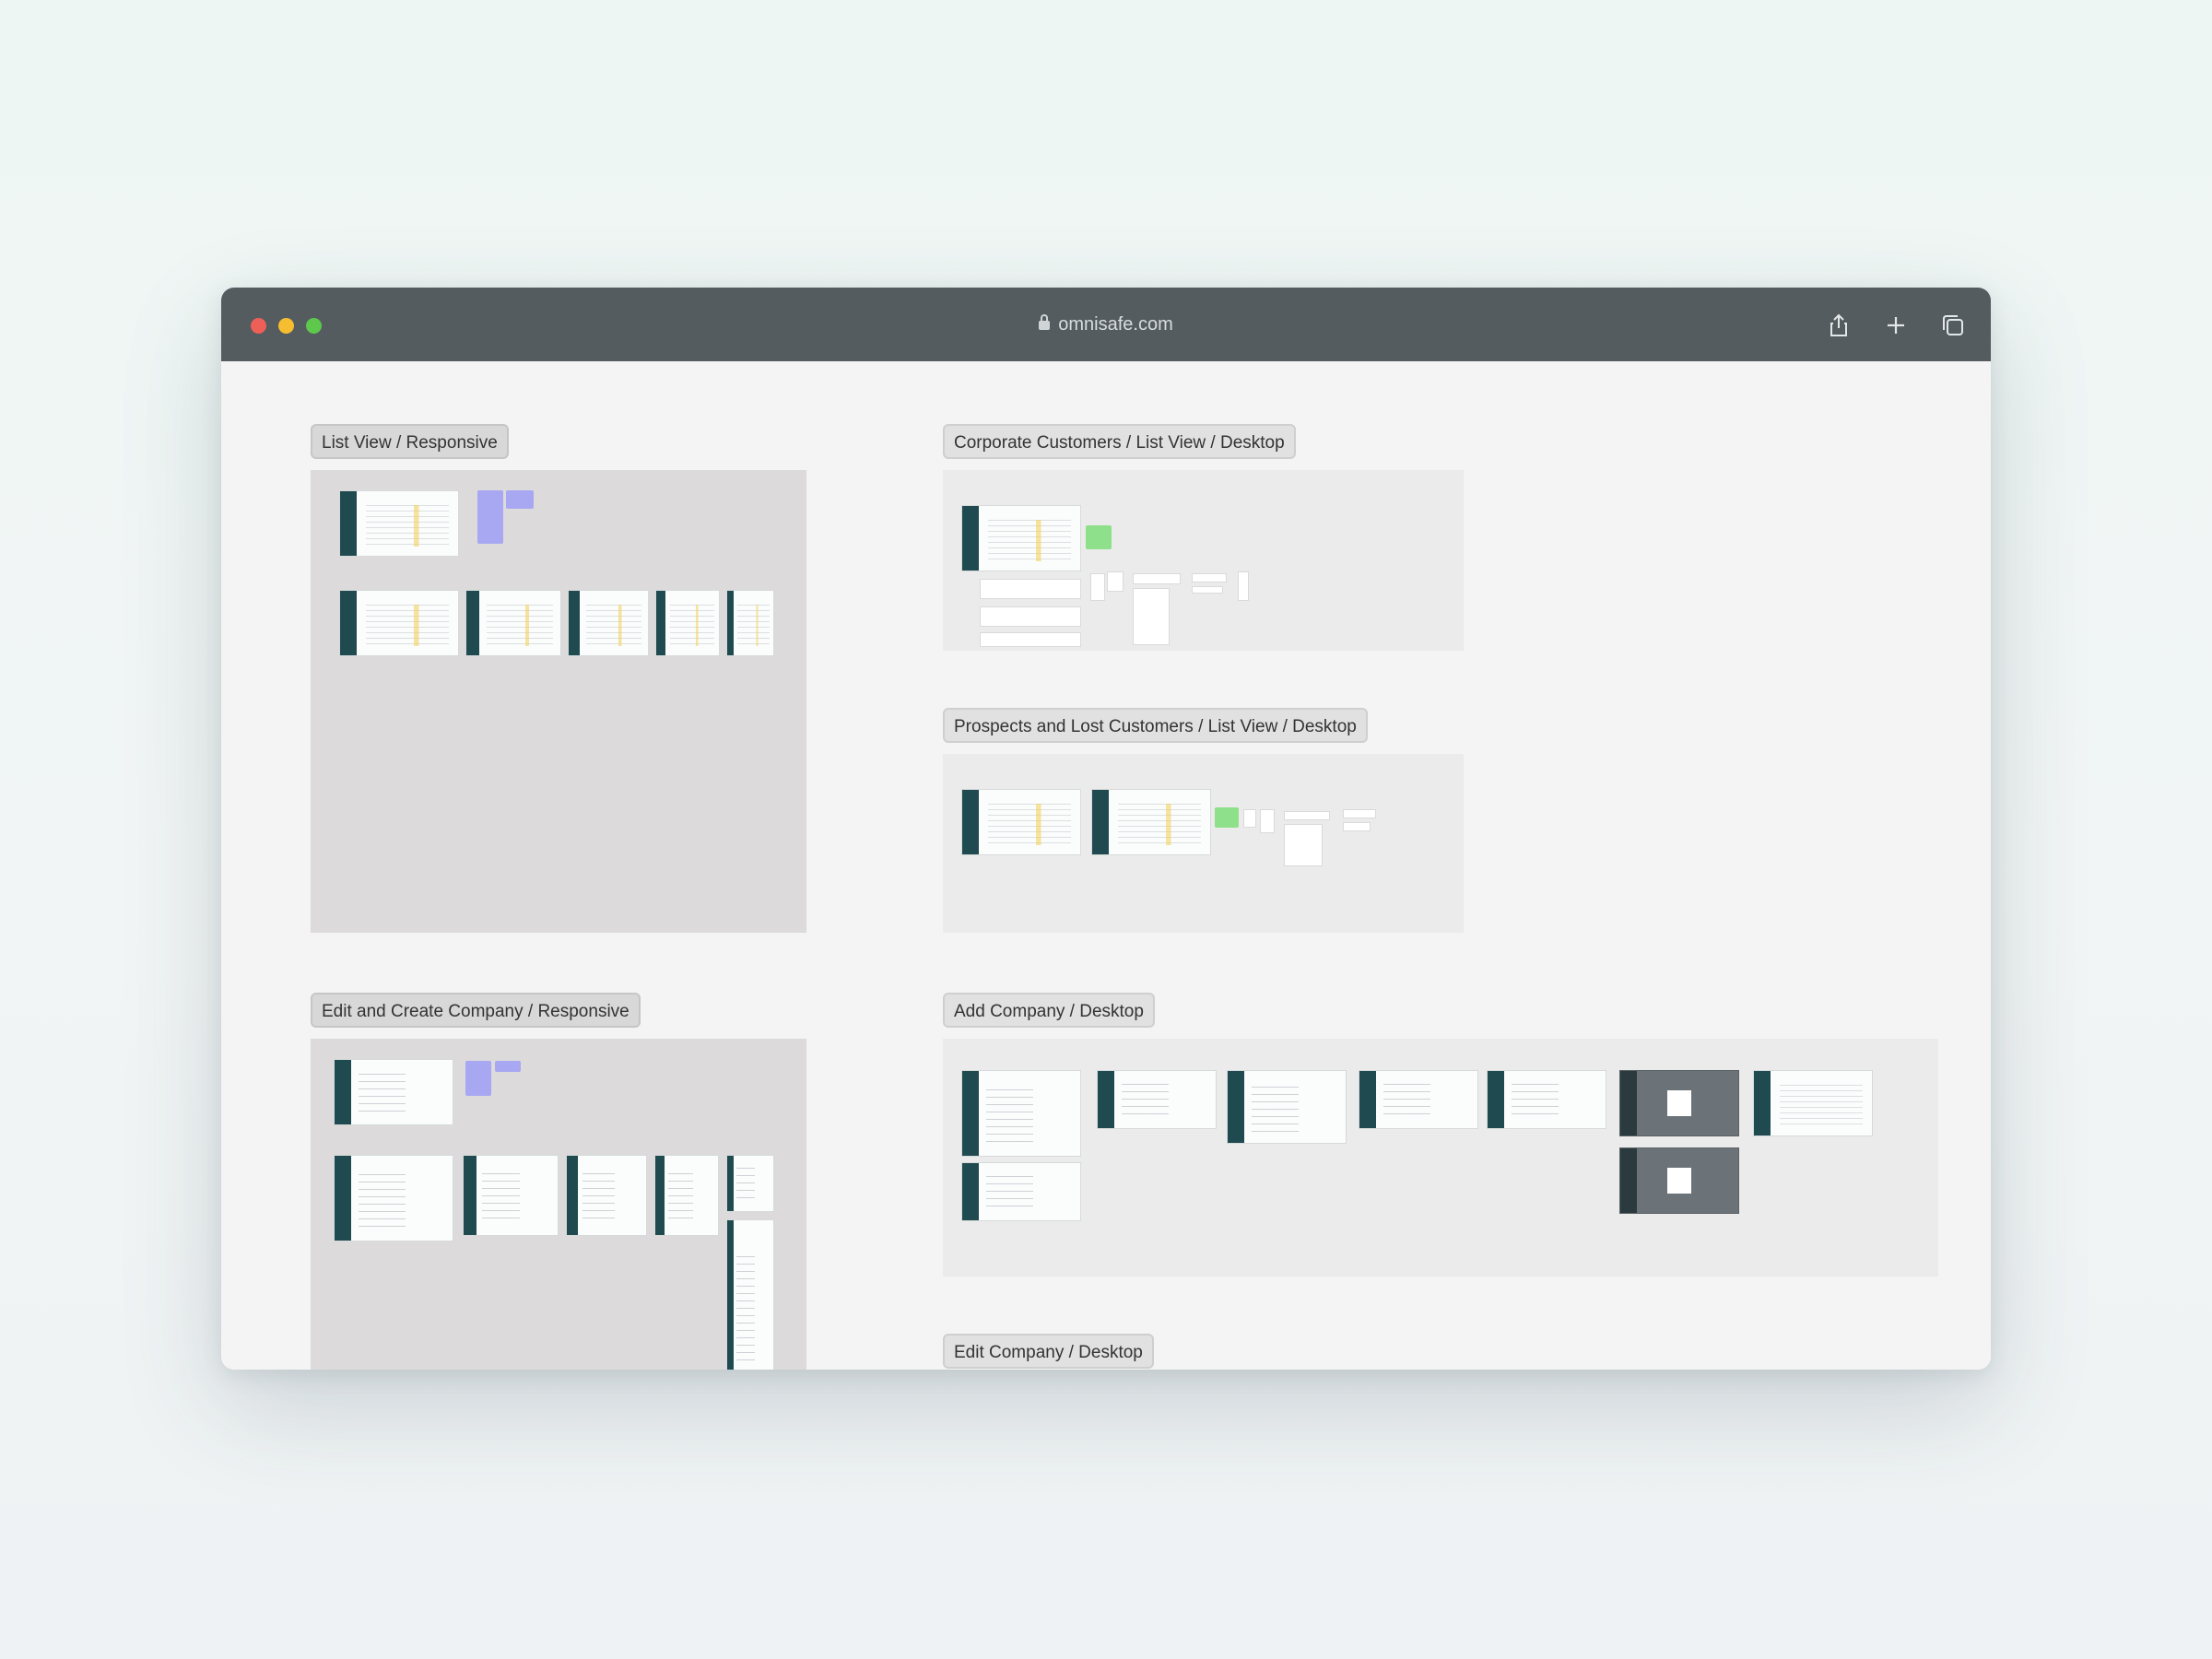 This screenshot has height=1659, width=2212. I want to click on section-label-list-view-responsive: List View / Responsive, so click(410, 441).